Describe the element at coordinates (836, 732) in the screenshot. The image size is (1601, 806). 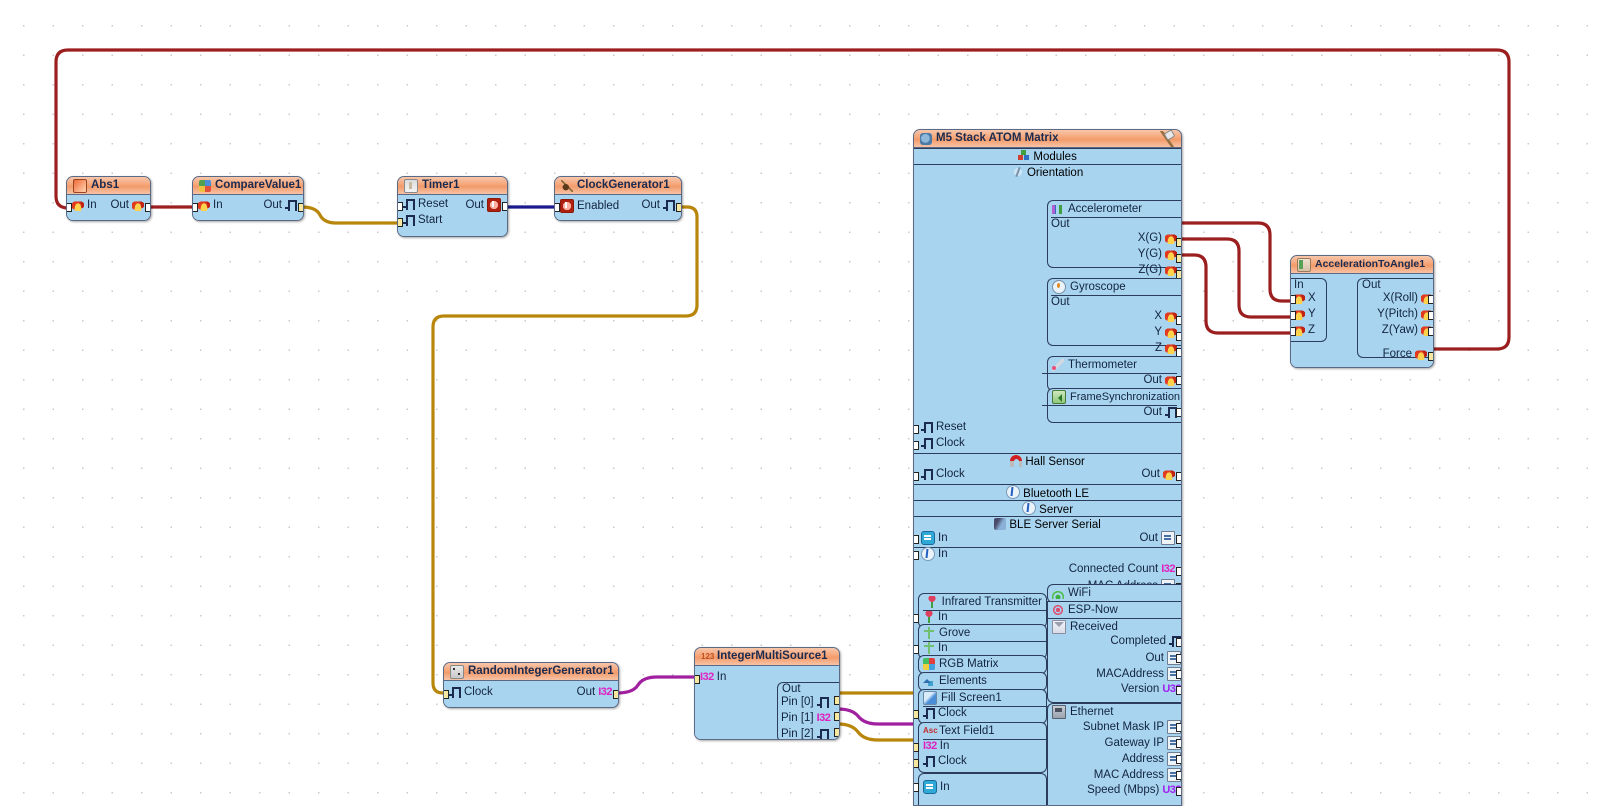
I see `pin-pin2` at that location.